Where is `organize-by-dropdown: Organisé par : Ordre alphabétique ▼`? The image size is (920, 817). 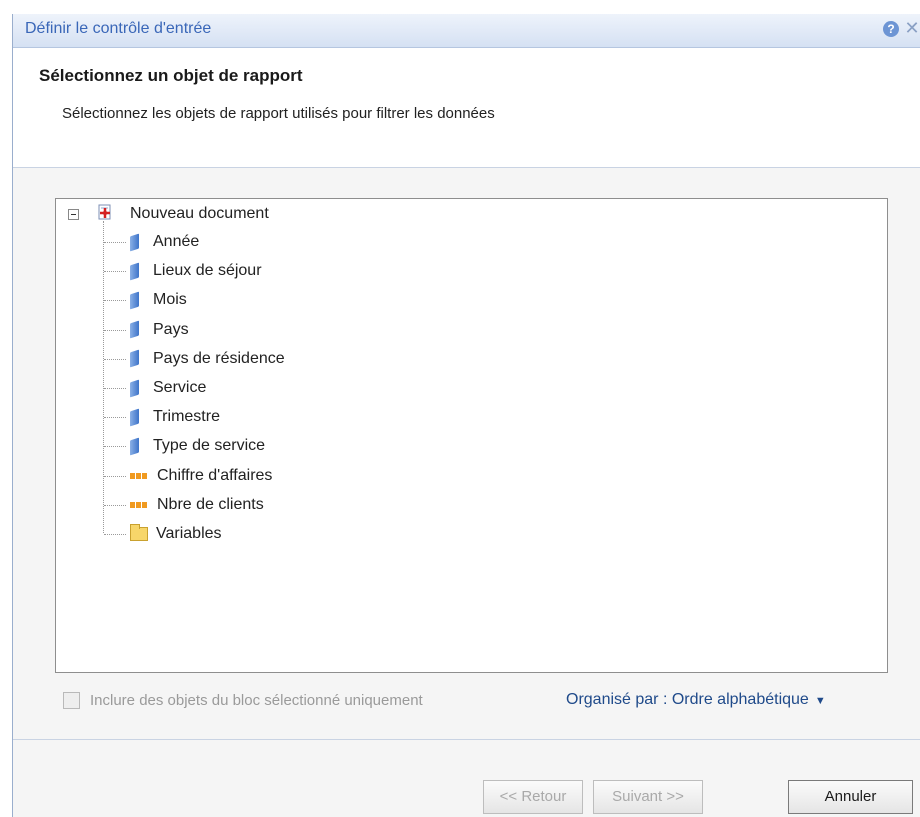 organize-by-dropdown: Organisé par : Ordre alphabétique ▼ is located at coordinates (696, 700).